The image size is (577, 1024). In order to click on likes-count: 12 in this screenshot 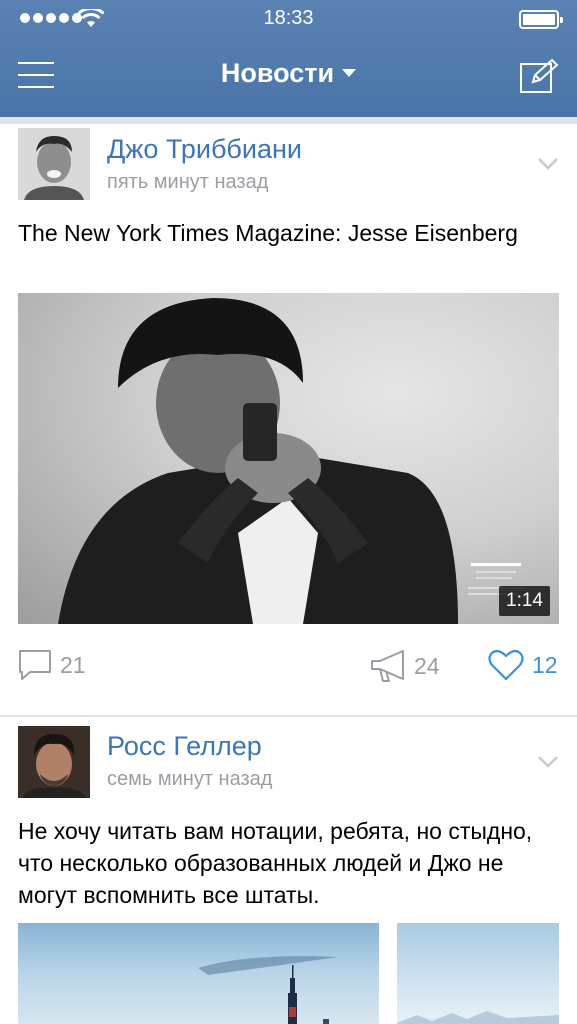, I will do `click(545, 664)`.